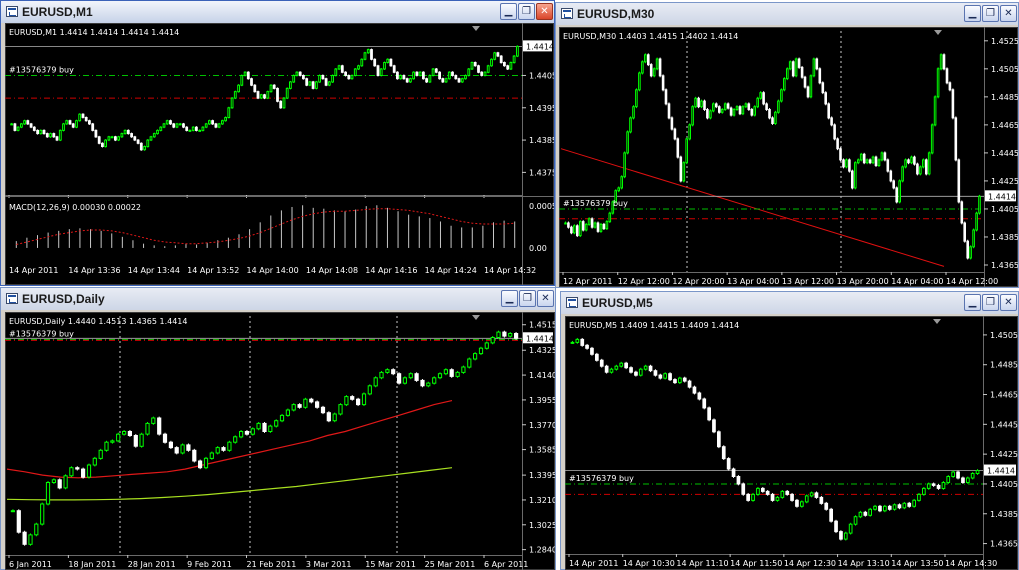 Image resolution: width=1019 pixels, height=570 pixels. What do you see at coordinates (593, 563) in the screenshot?
I see `time-tick-label: 14 Apr 2011` at bounding box center [593, 563].